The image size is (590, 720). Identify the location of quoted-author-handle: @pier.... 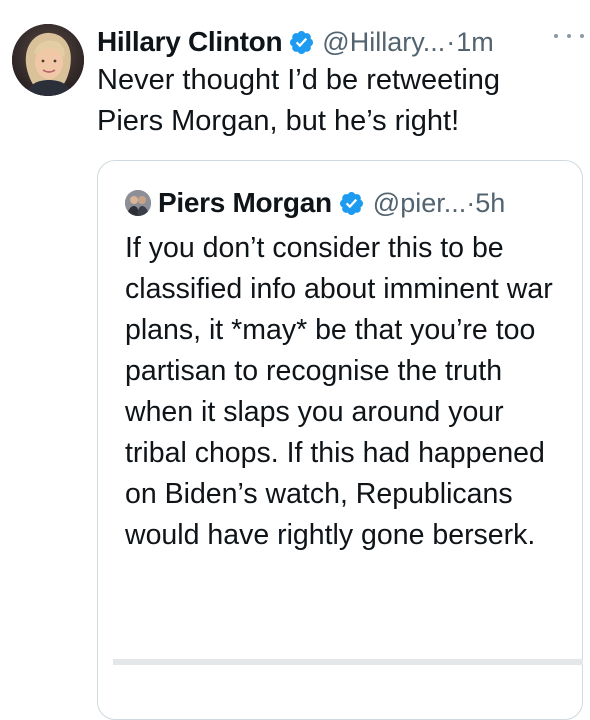
(419, 203).